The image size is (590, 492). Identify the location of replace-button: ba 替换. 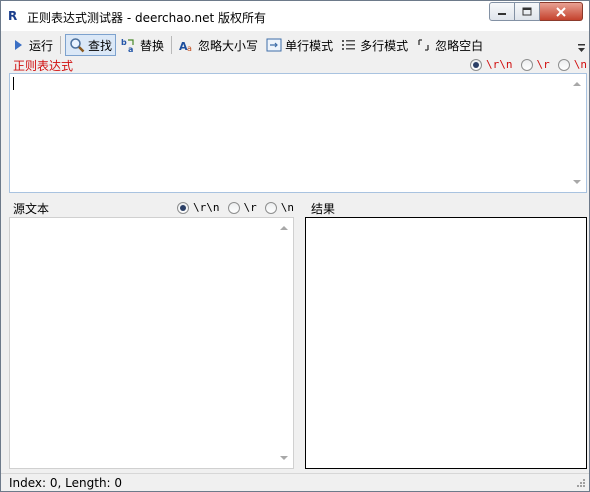
(142, 45).